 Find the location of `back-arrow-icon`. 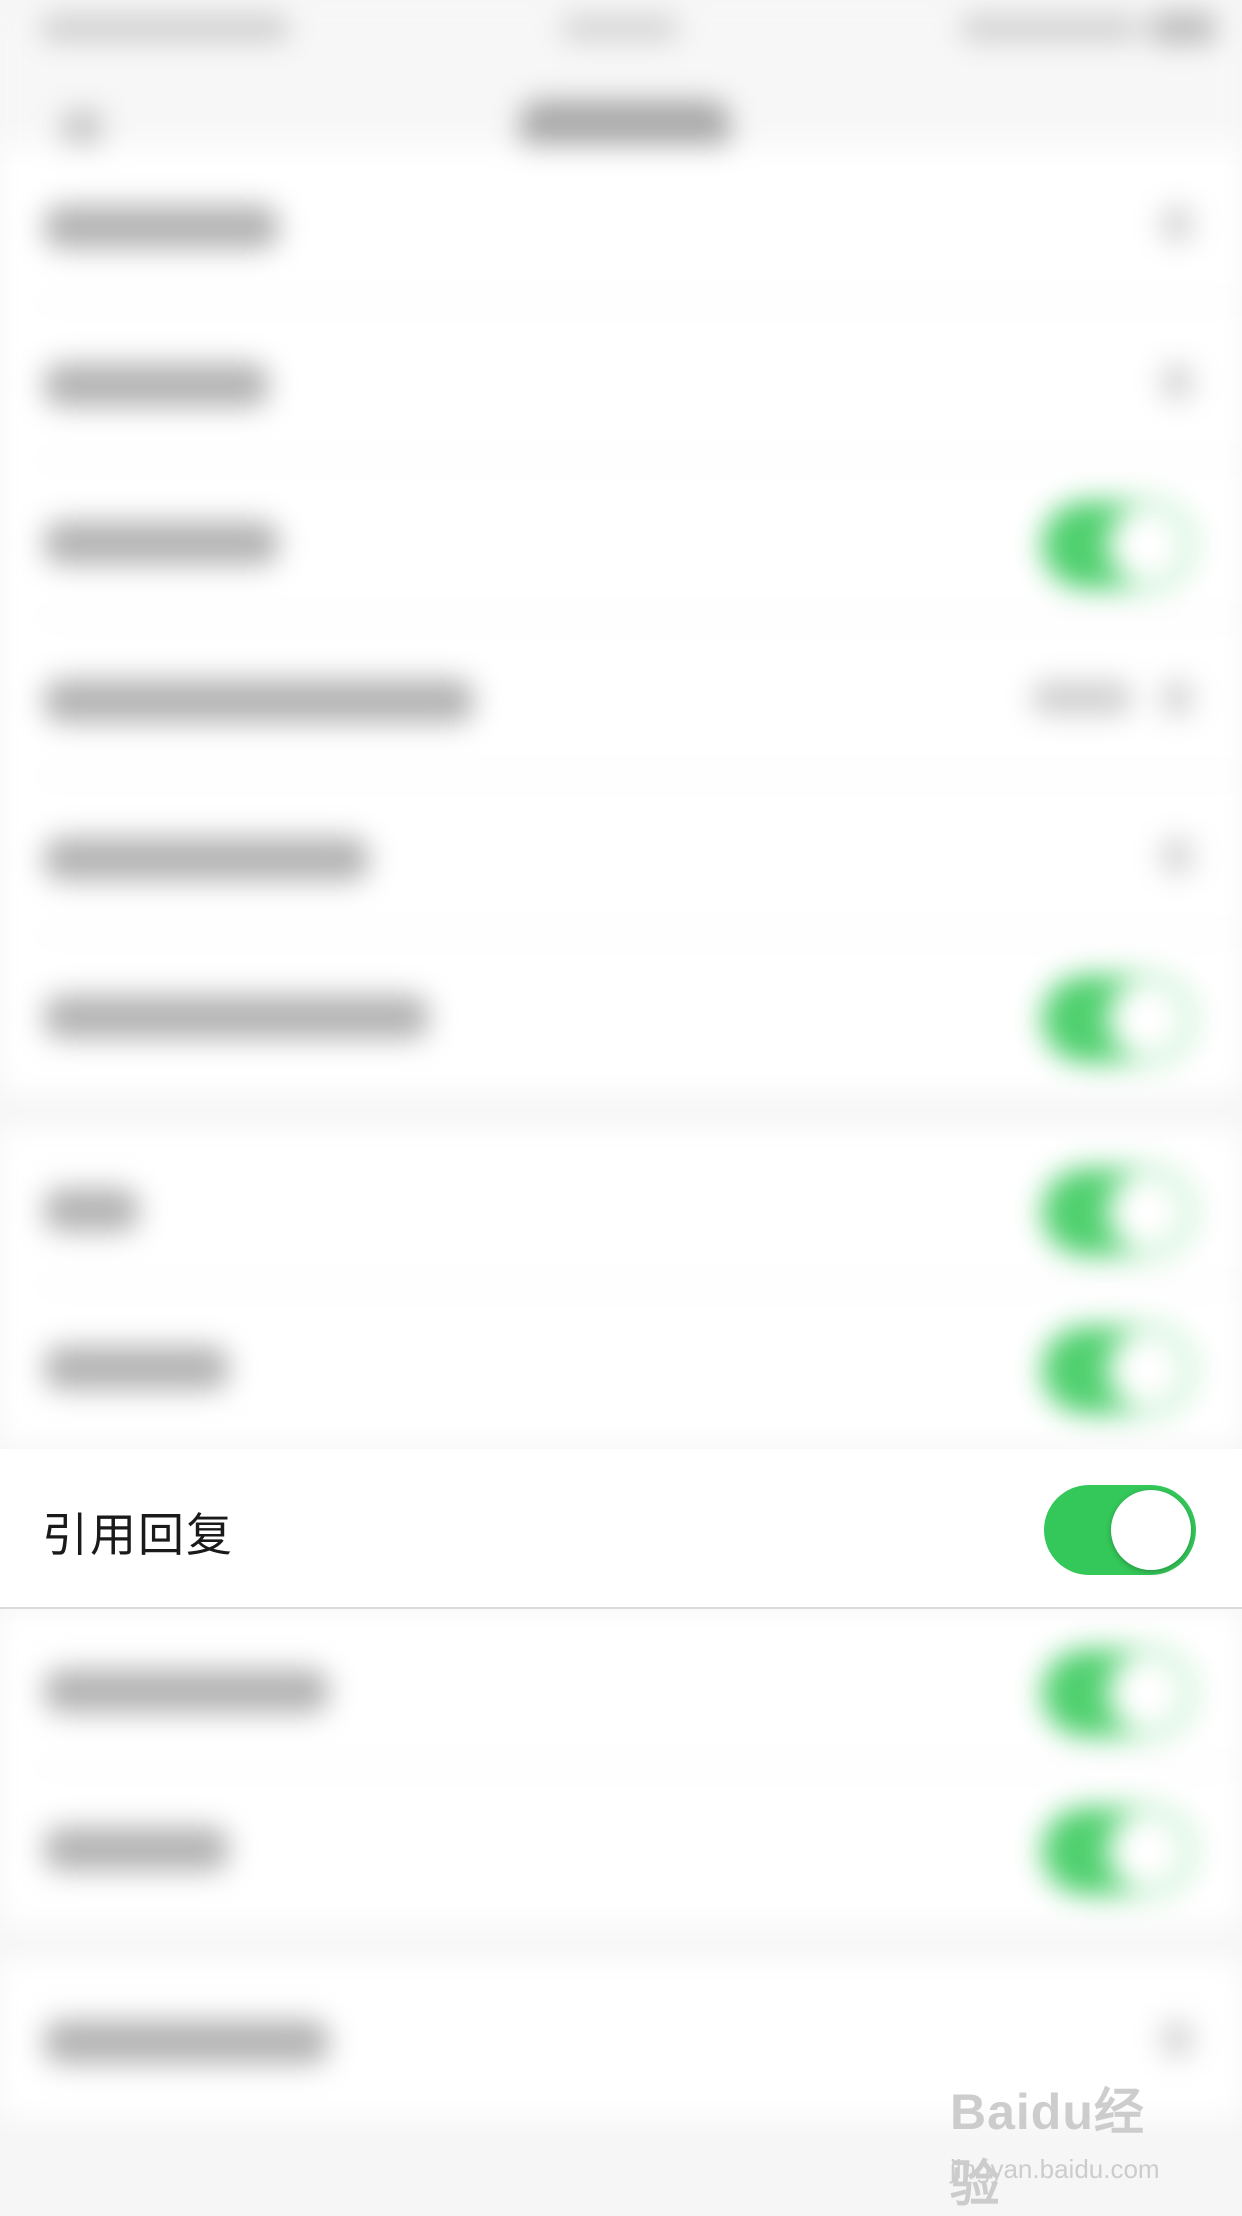

back-arrow-icon is located at coordinates (82, 130).